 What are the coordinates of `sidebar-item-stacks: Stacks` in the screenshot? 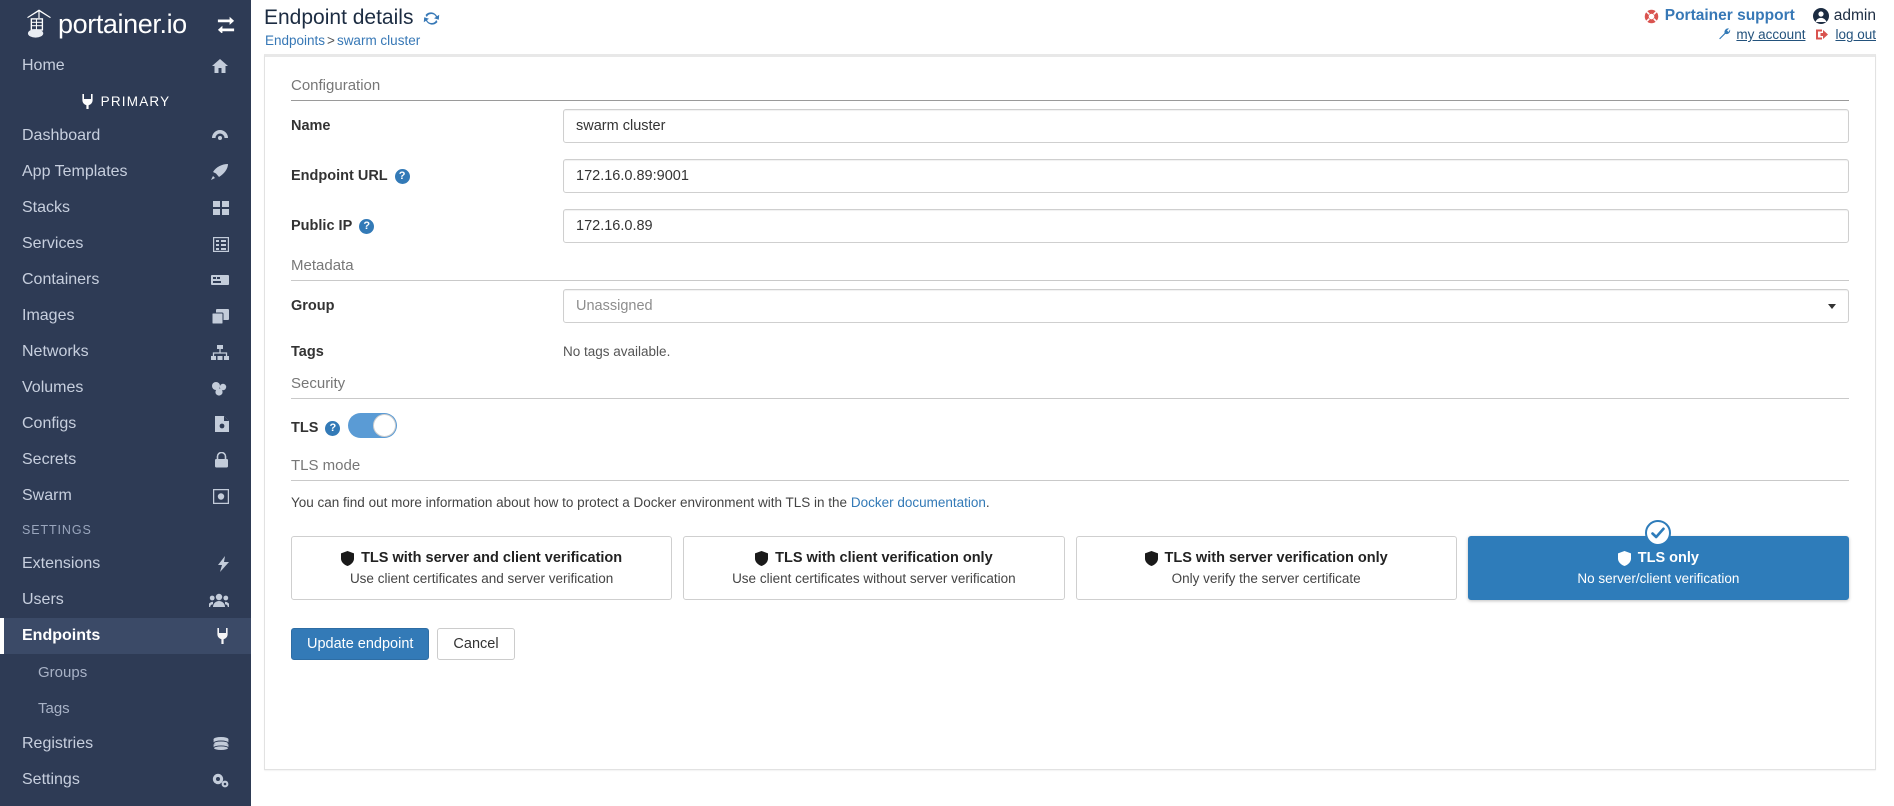 It's located at (125, 208).